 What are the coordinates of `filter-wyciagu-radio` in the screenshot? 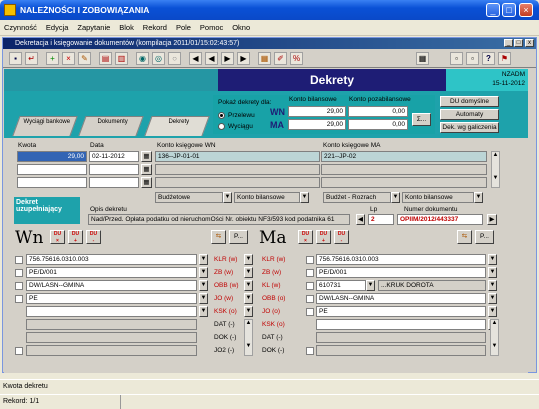 It's located at (221, 126).